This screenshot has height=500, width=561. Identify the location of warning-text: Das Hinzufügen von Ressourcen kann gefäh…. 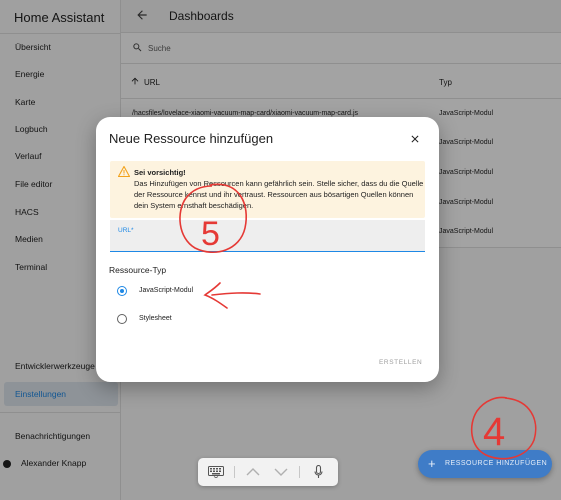
(279, 194).